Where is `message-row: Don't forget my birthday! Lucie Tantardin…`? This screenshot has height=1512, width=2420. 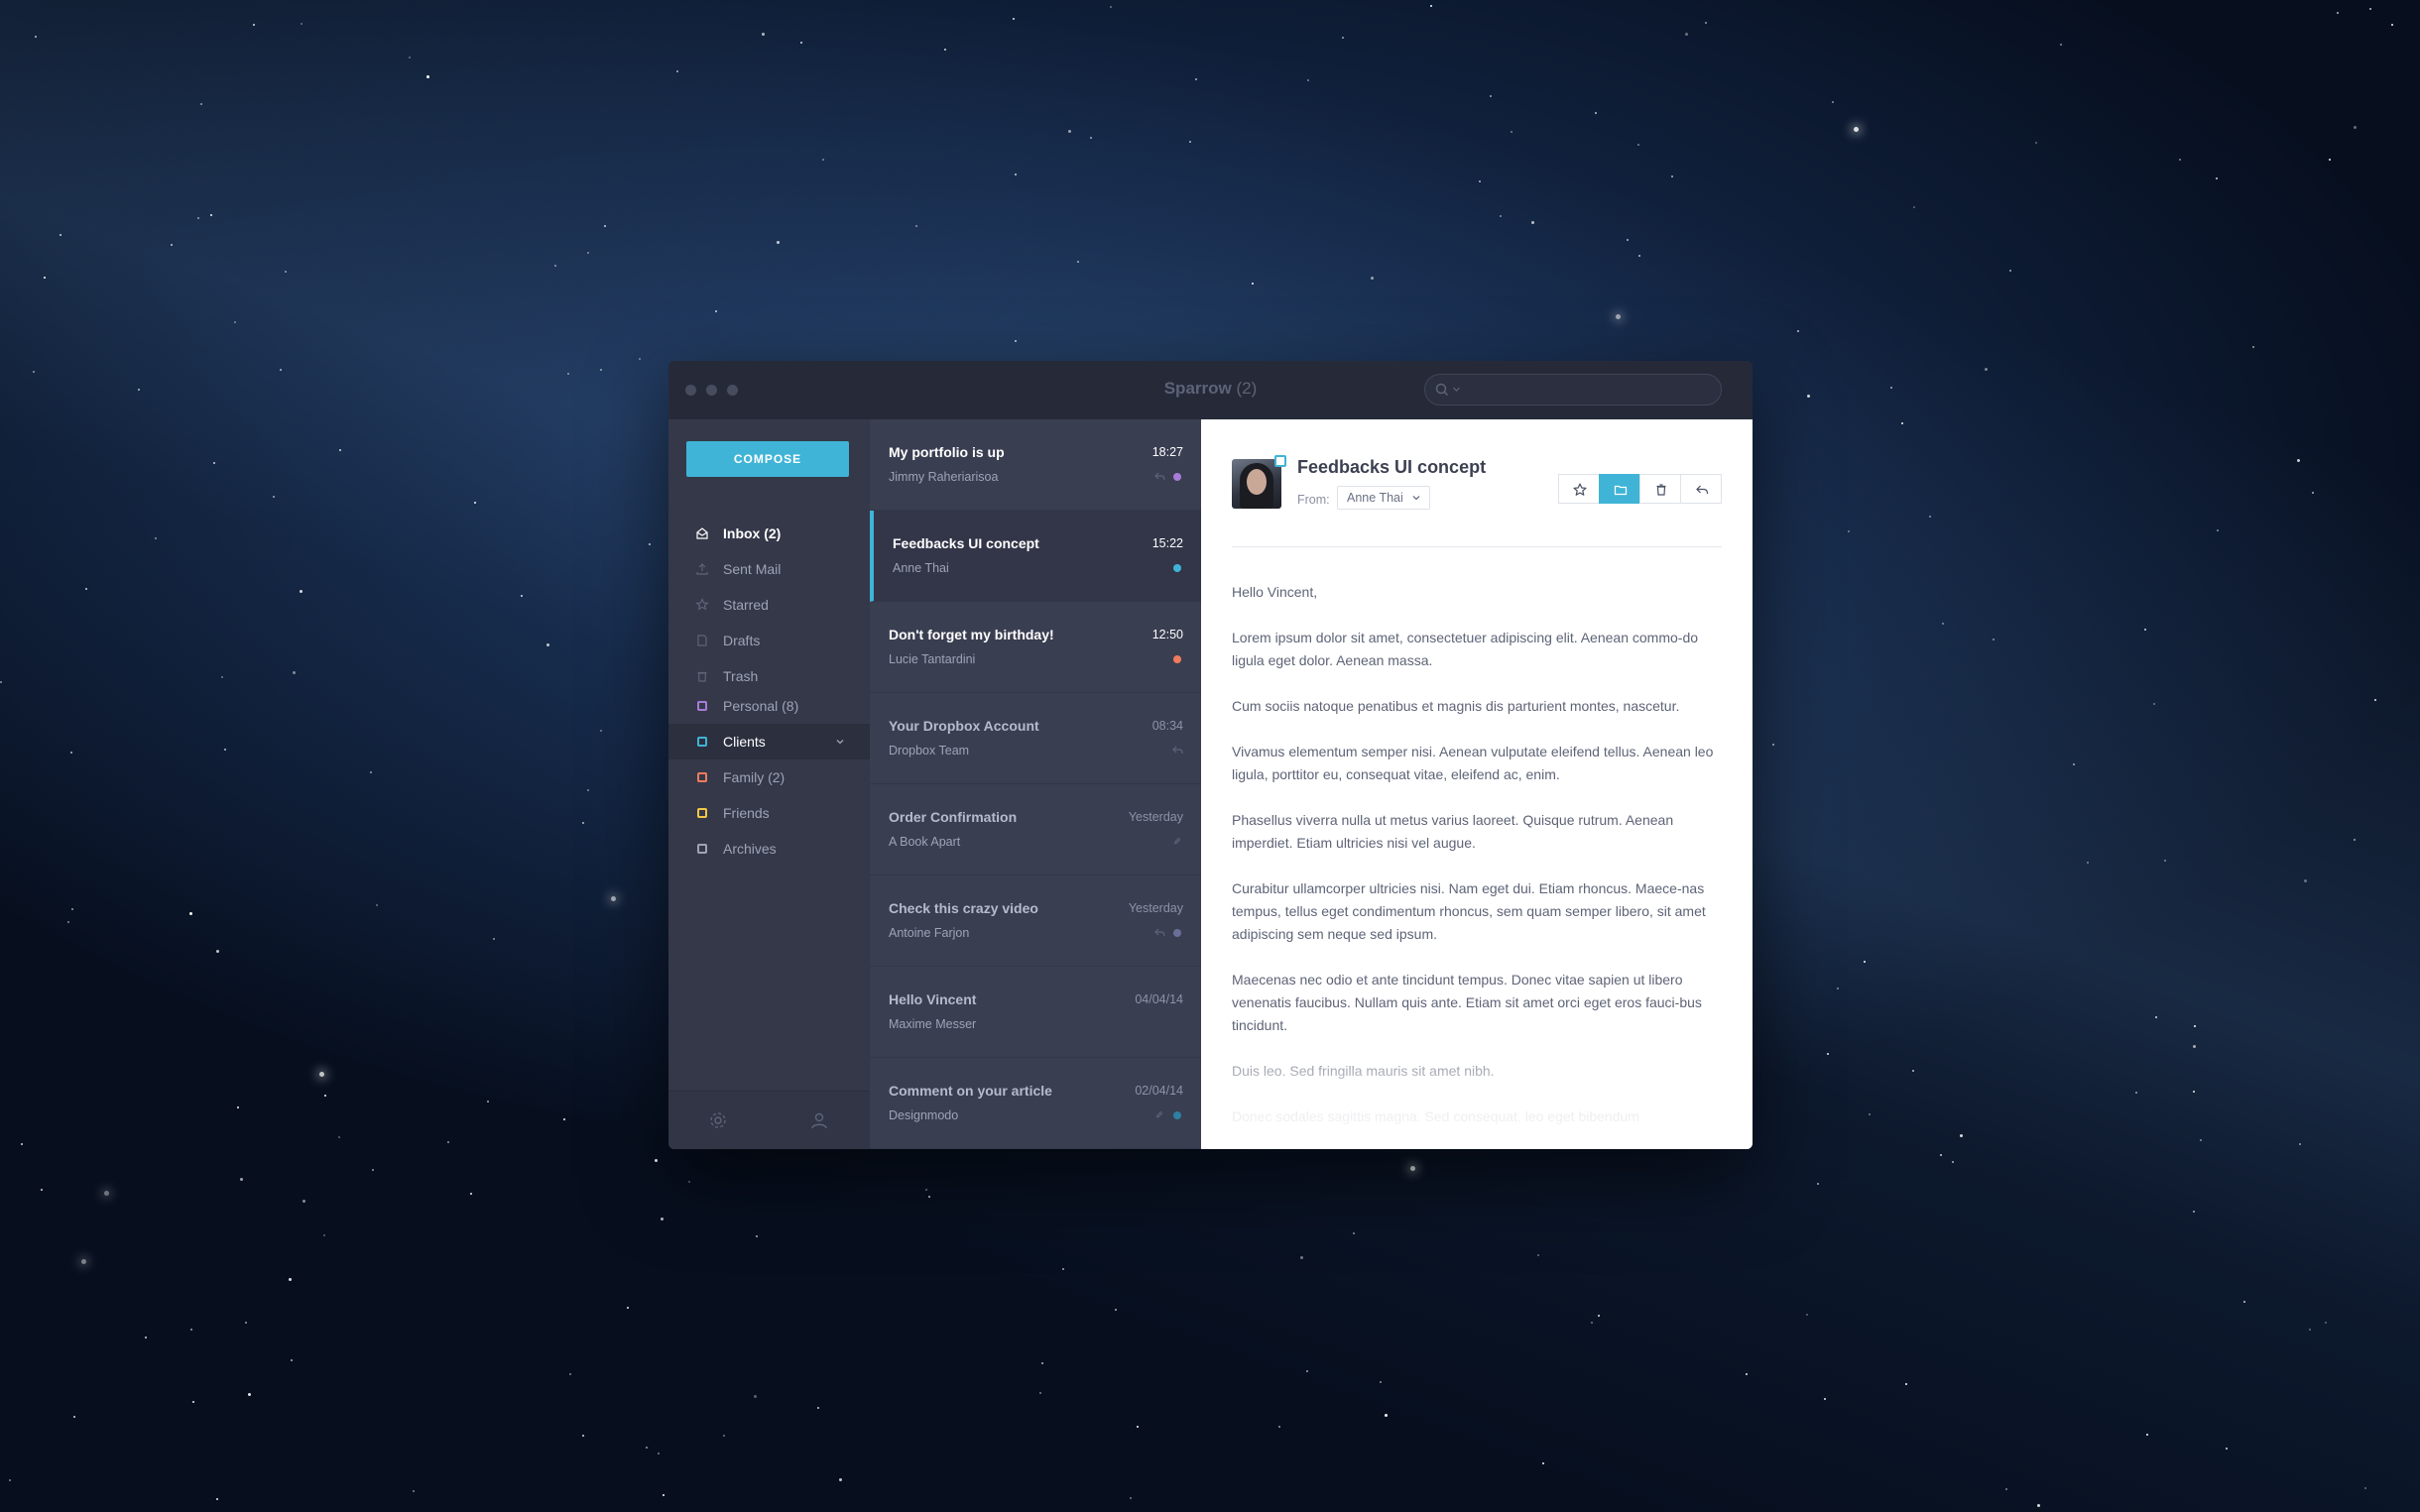 message-row: Don't forget my birthday! Lucie Tantardin… is located at coordinates (1035, 647).